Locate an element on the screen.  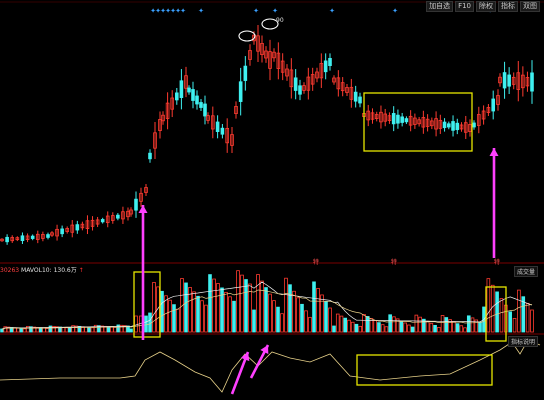
dual-chart-button: 双图 is located at coordinates (530, 6).